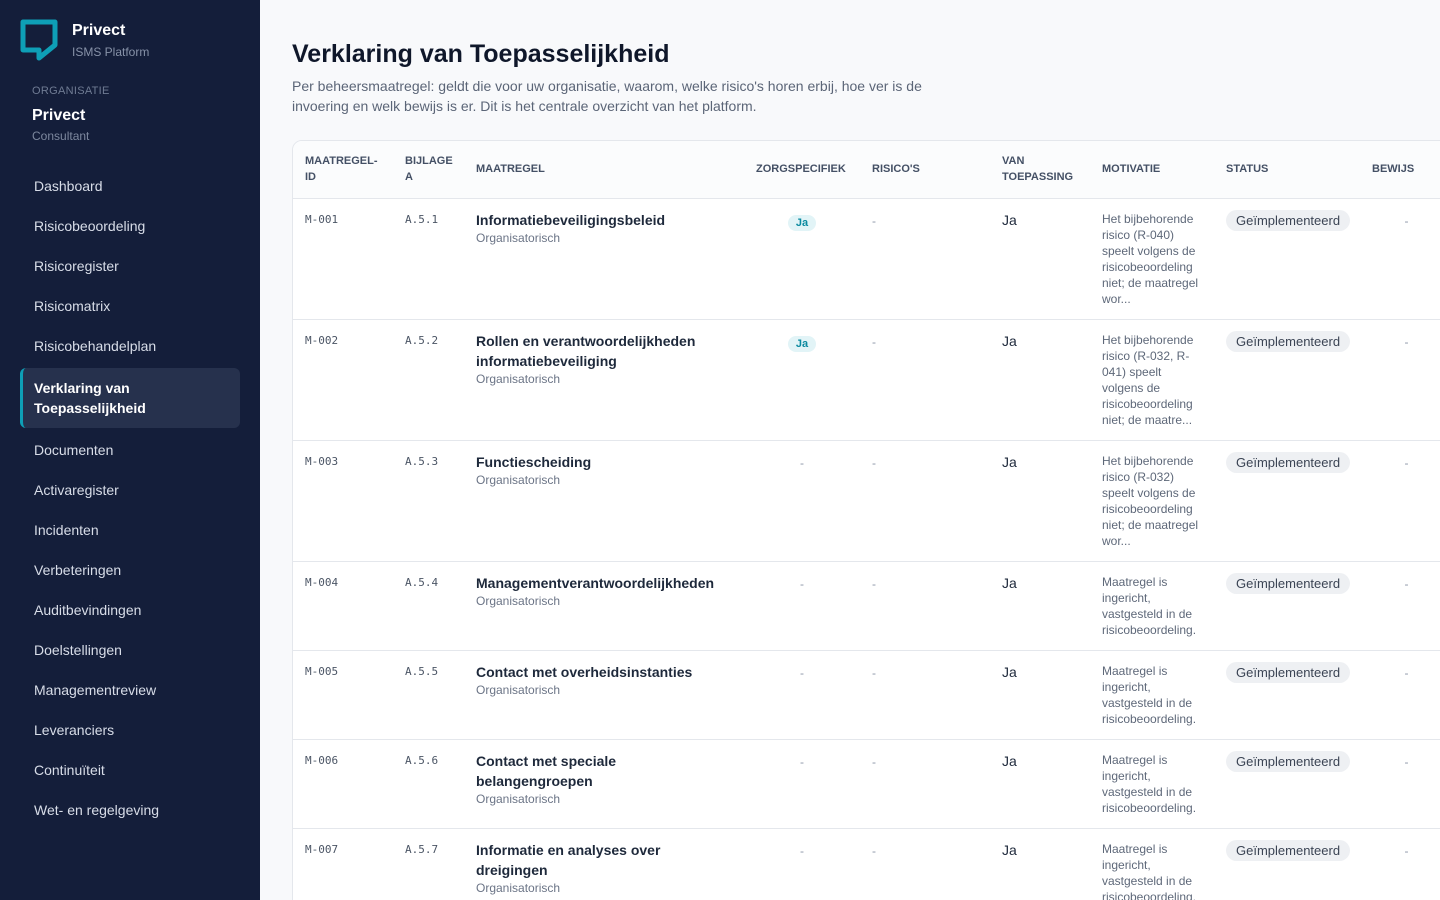 This screenshot has width=1440, height=900. What do you see at coordinates (604, 771) in the screenshot?
I see `control-name: Contact met speciale belangengroepen` at bounding box center [604, 771].